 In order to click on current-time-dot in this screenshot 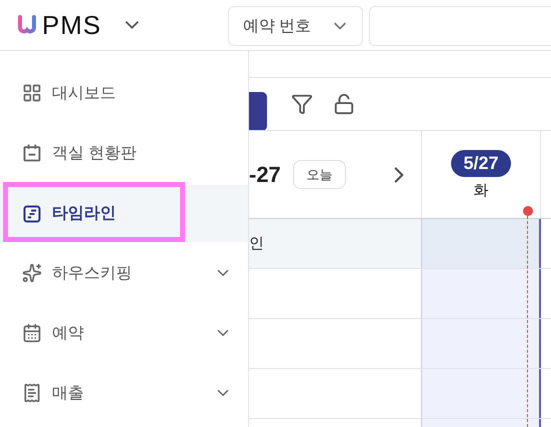, I will do `click(528, 211)`.